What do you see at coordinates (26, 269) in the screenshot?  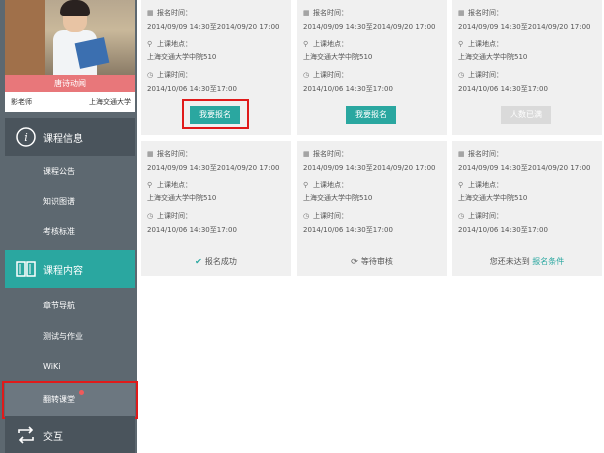 I see `book-icon` at bounding box center [26, 269].